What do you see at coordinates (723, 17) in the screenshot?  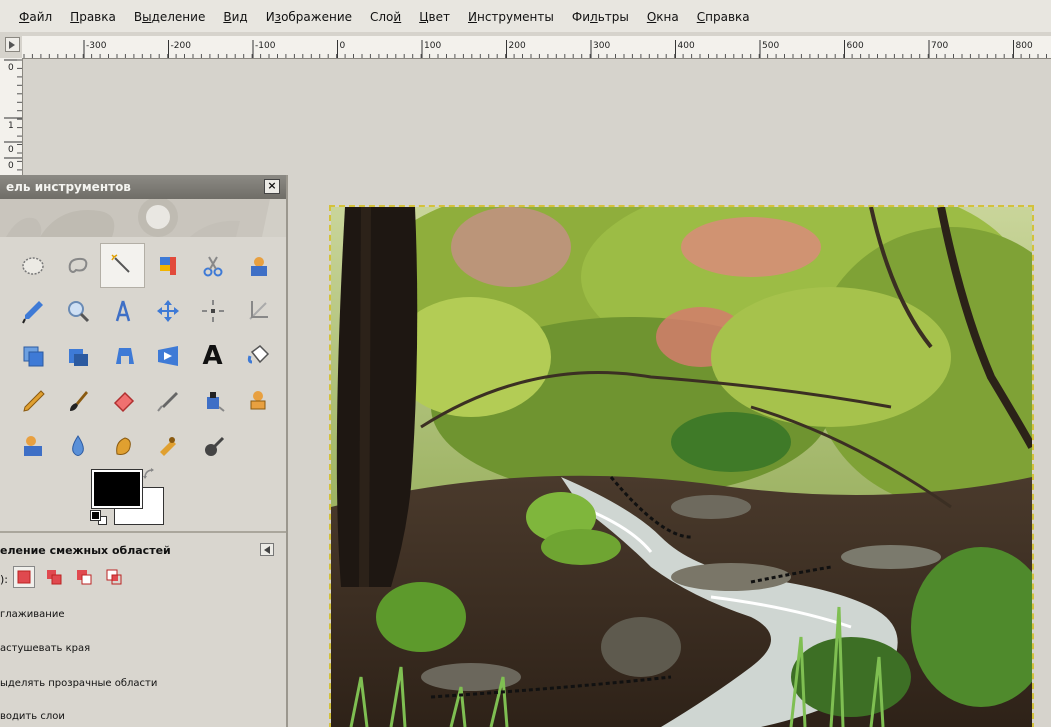 I see `menu-item: Справка` at bounding box center [723, 17].